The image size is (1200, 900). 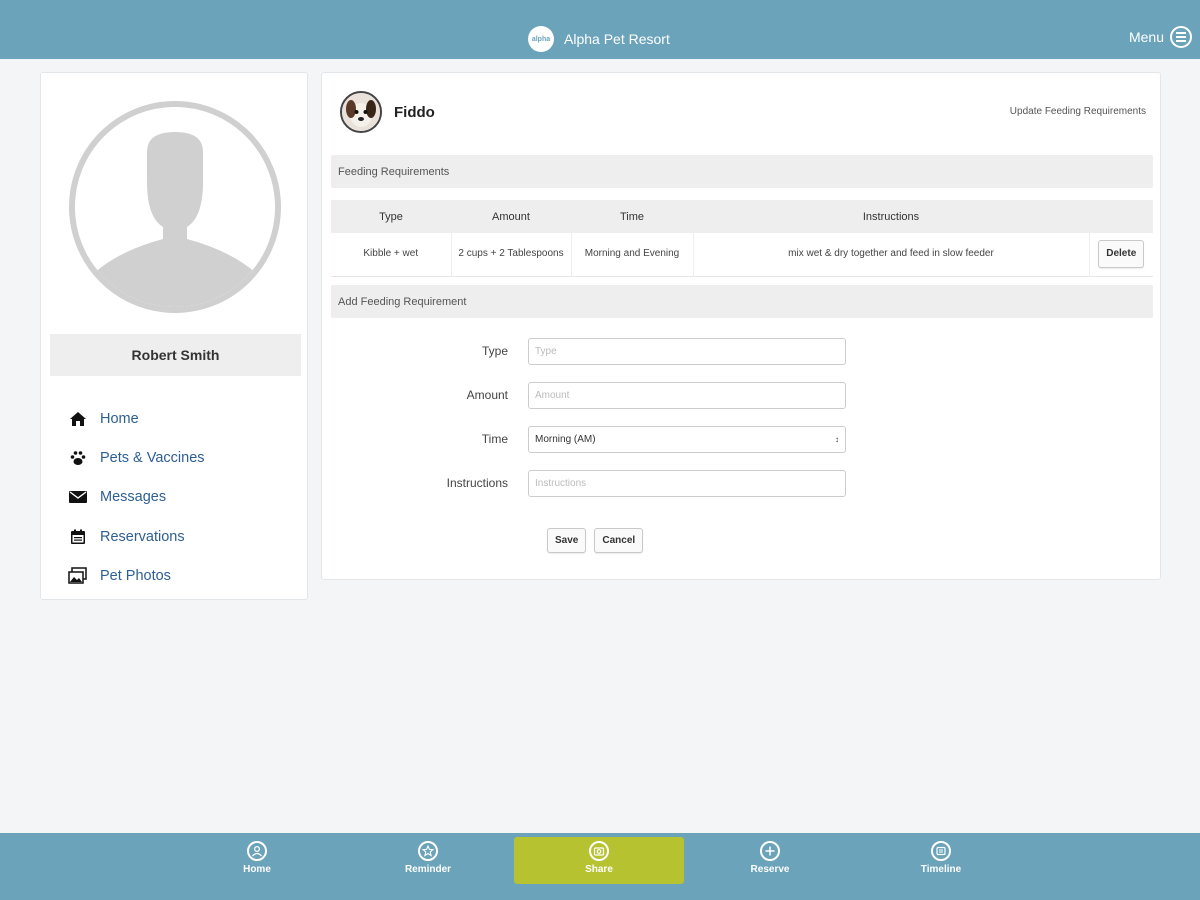 What do you see at coordinates (1077, 111) in the screenshot?
I see `page-action-title: Update Feeding Requirements` at bounding box center [1077, 111].